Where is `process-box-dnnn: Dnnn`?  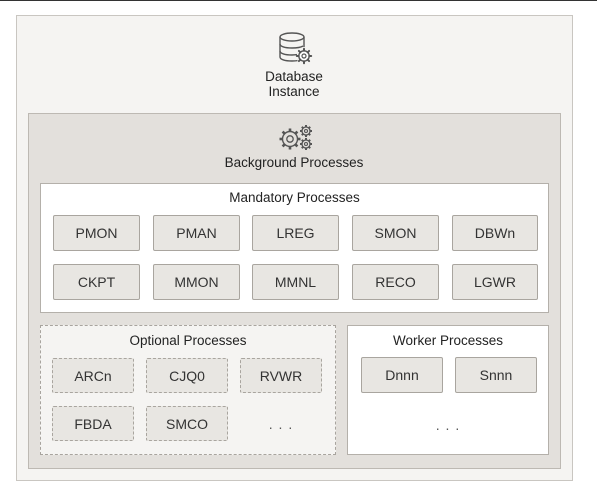 process-box-dnnn: Dnnn is located at coordinates (402, 375).